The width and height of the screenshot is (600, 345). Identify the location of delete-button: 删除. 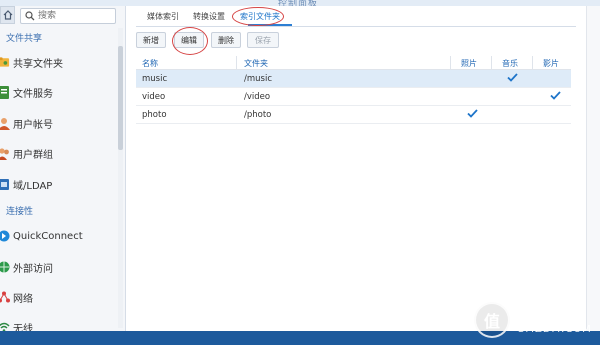
(226, 40).